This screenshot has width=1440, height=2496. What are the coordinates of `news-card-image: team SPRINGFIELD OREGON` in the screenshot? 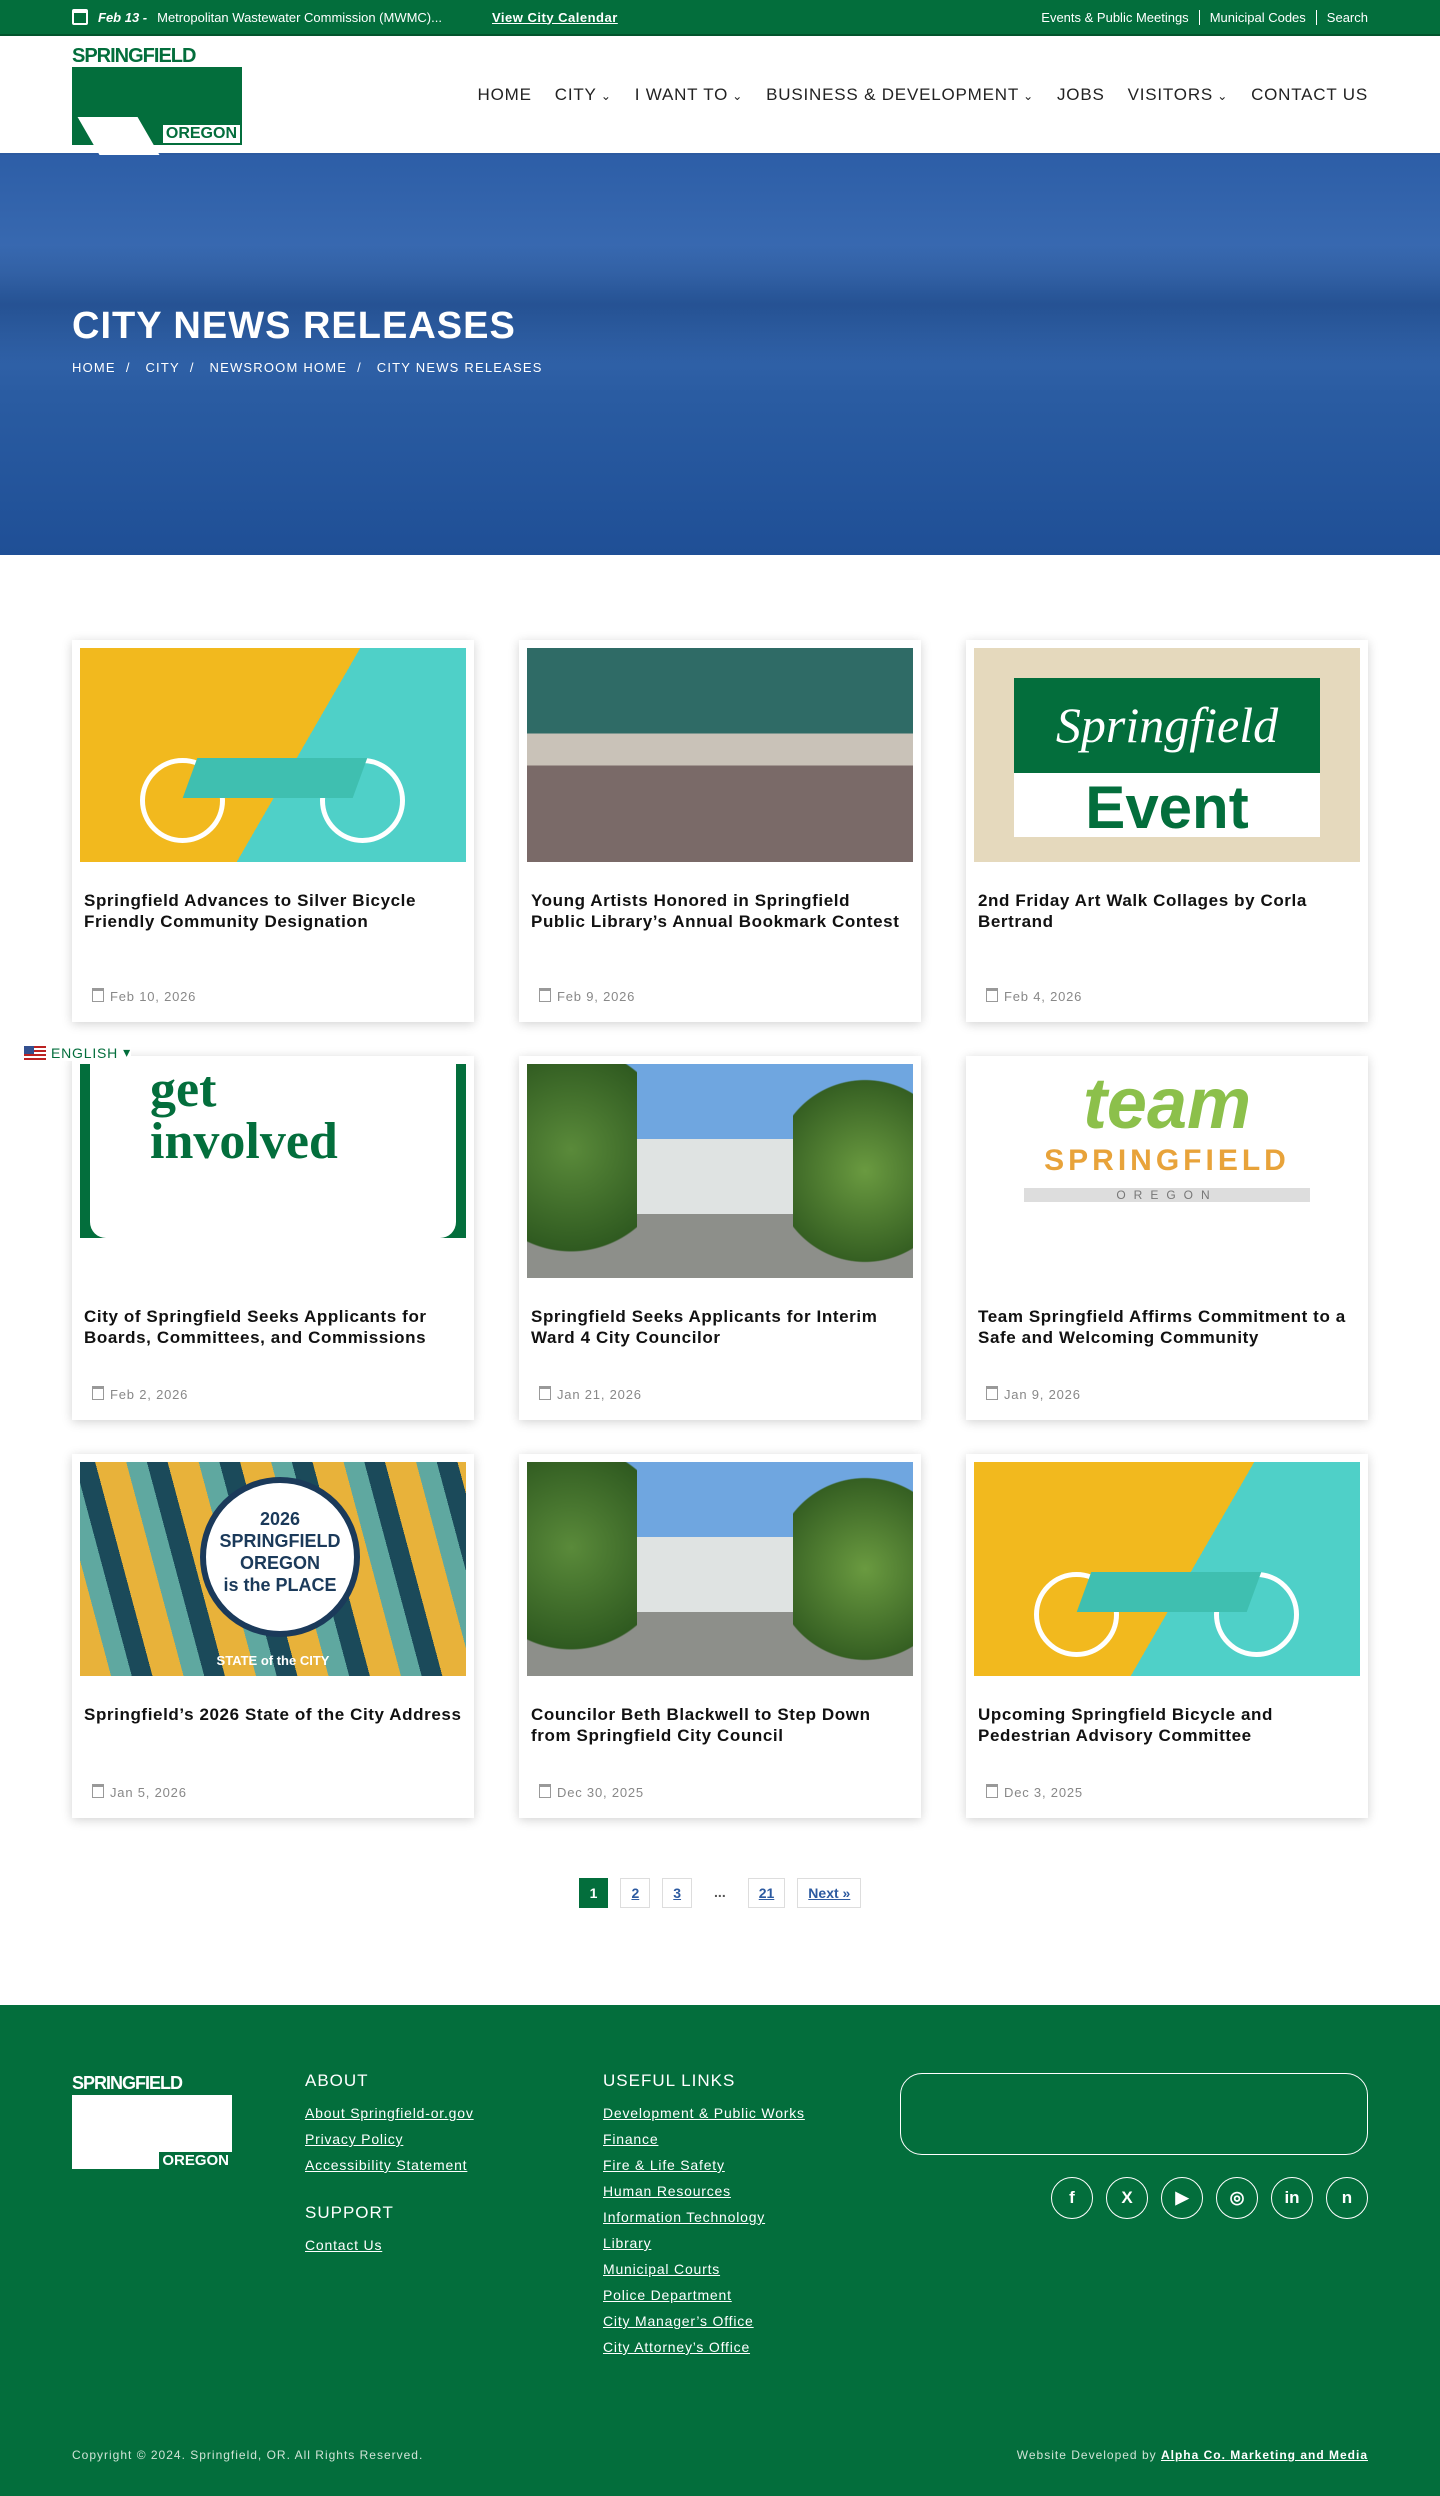 It's located at (1167, 1171).